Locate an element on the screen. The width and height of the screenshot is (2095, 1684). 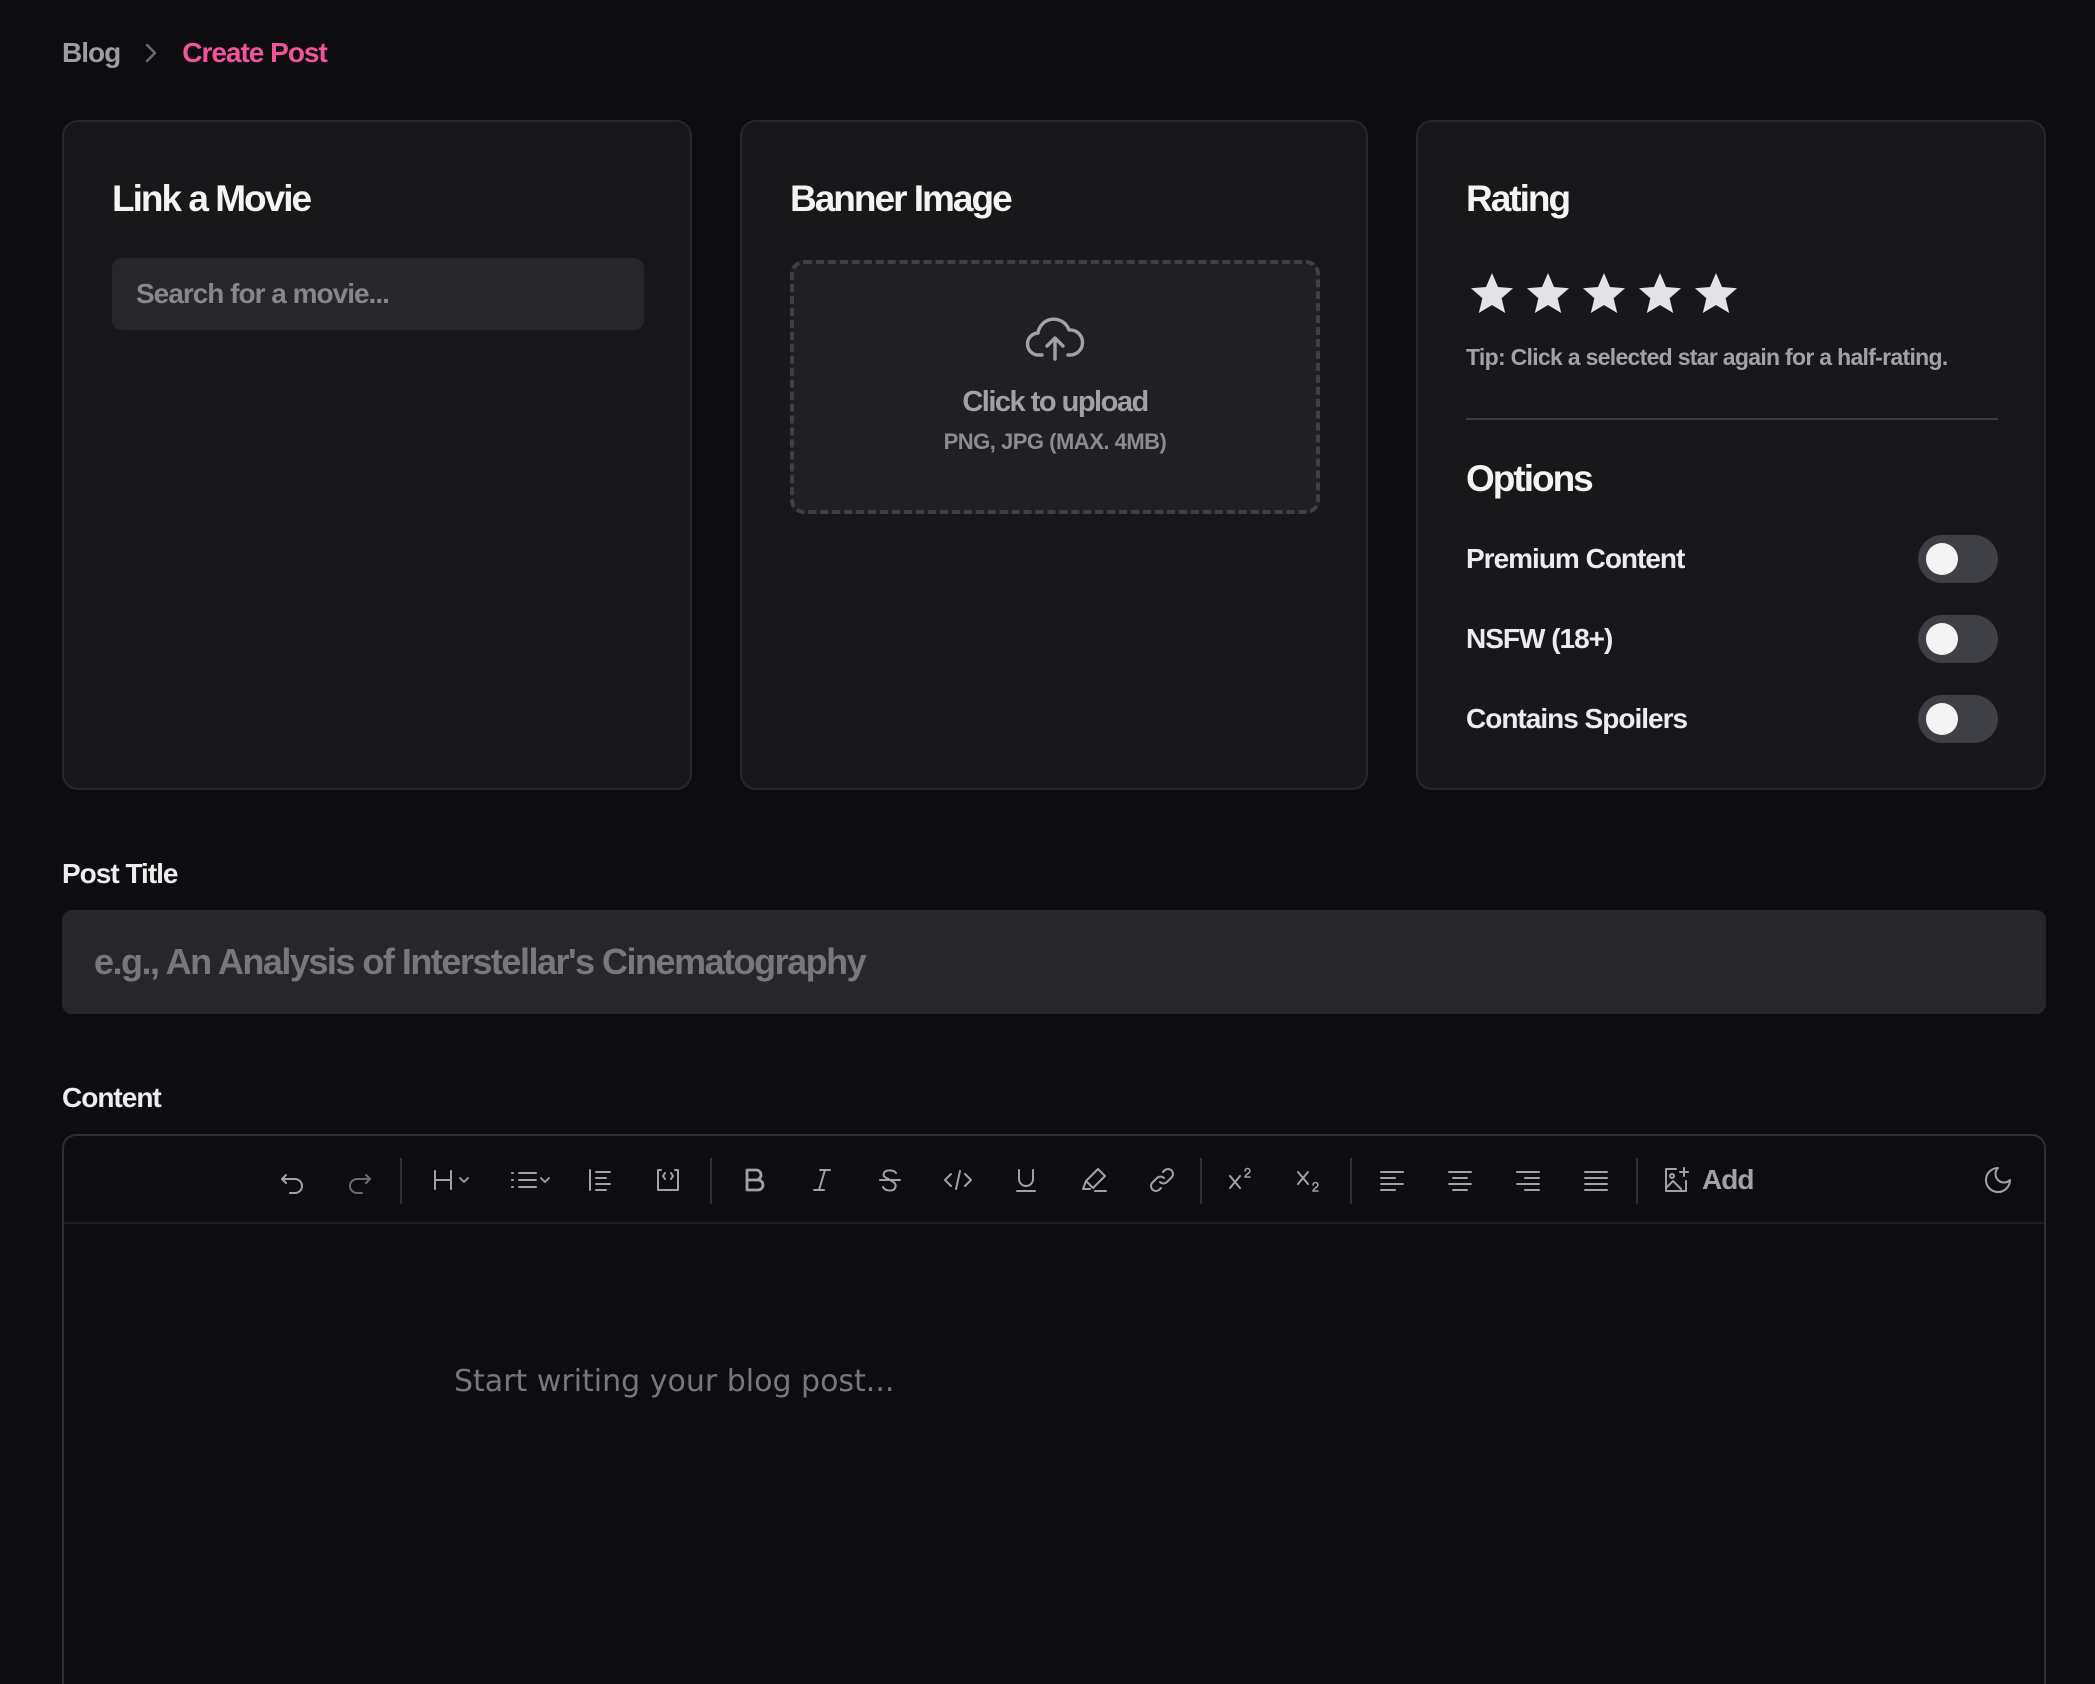
underline-icon is located at coordinates (1026, 1180).